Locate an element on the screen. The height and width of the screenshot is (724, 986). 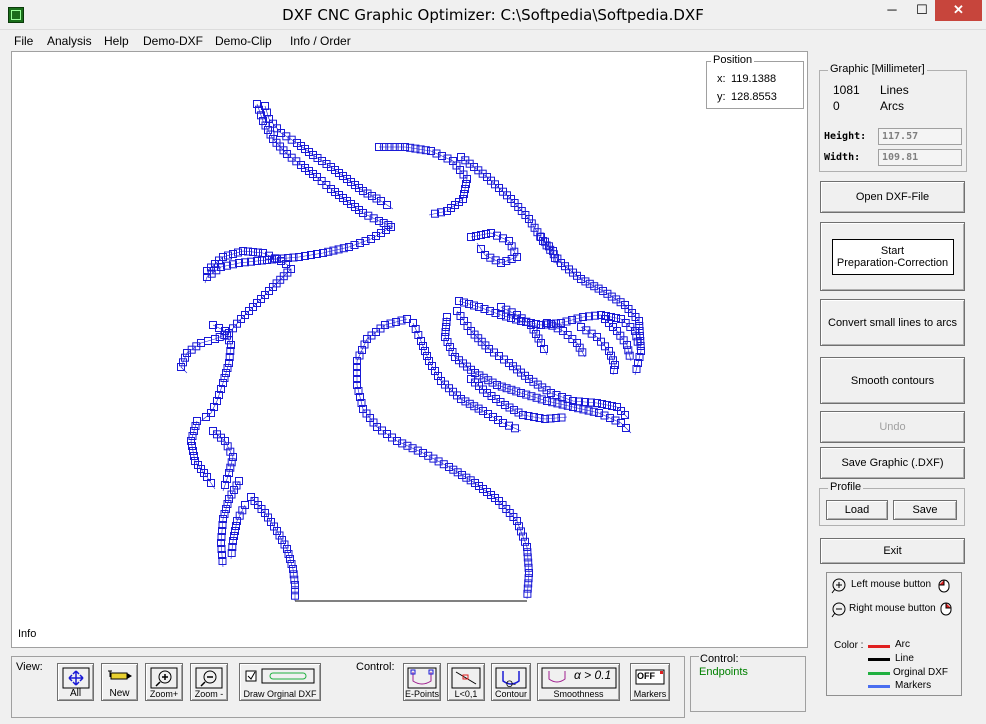
undo-button: Undo is located at coordinates (892, 427).